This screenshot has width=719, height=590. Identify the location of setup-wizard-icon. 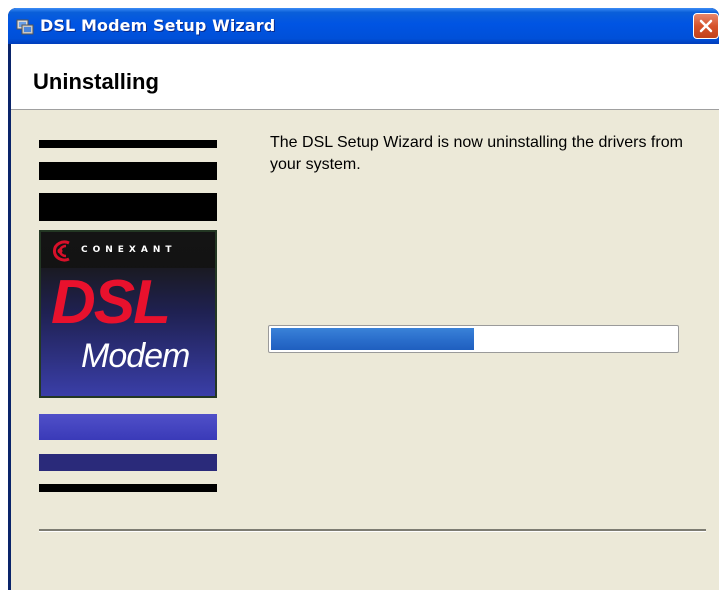
(25, 27).